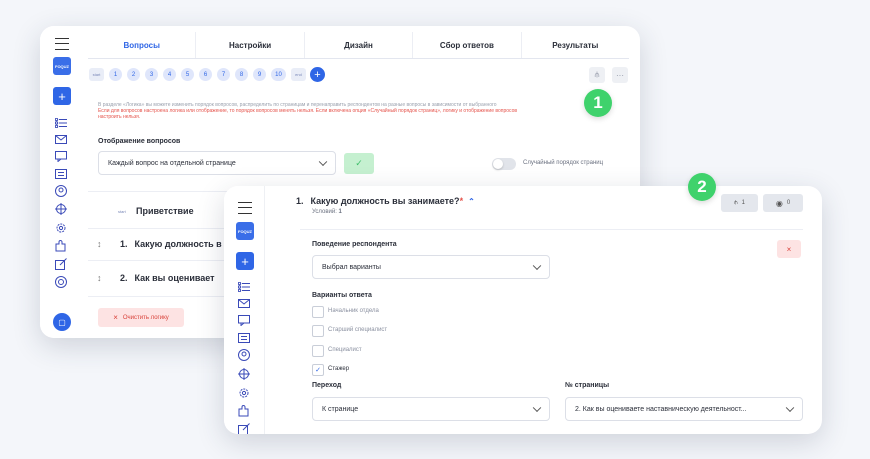 This screenshot has width=870, height=459. I want to click on display-select: Каждый вопрос на отдельной странице, so click(217, 163).